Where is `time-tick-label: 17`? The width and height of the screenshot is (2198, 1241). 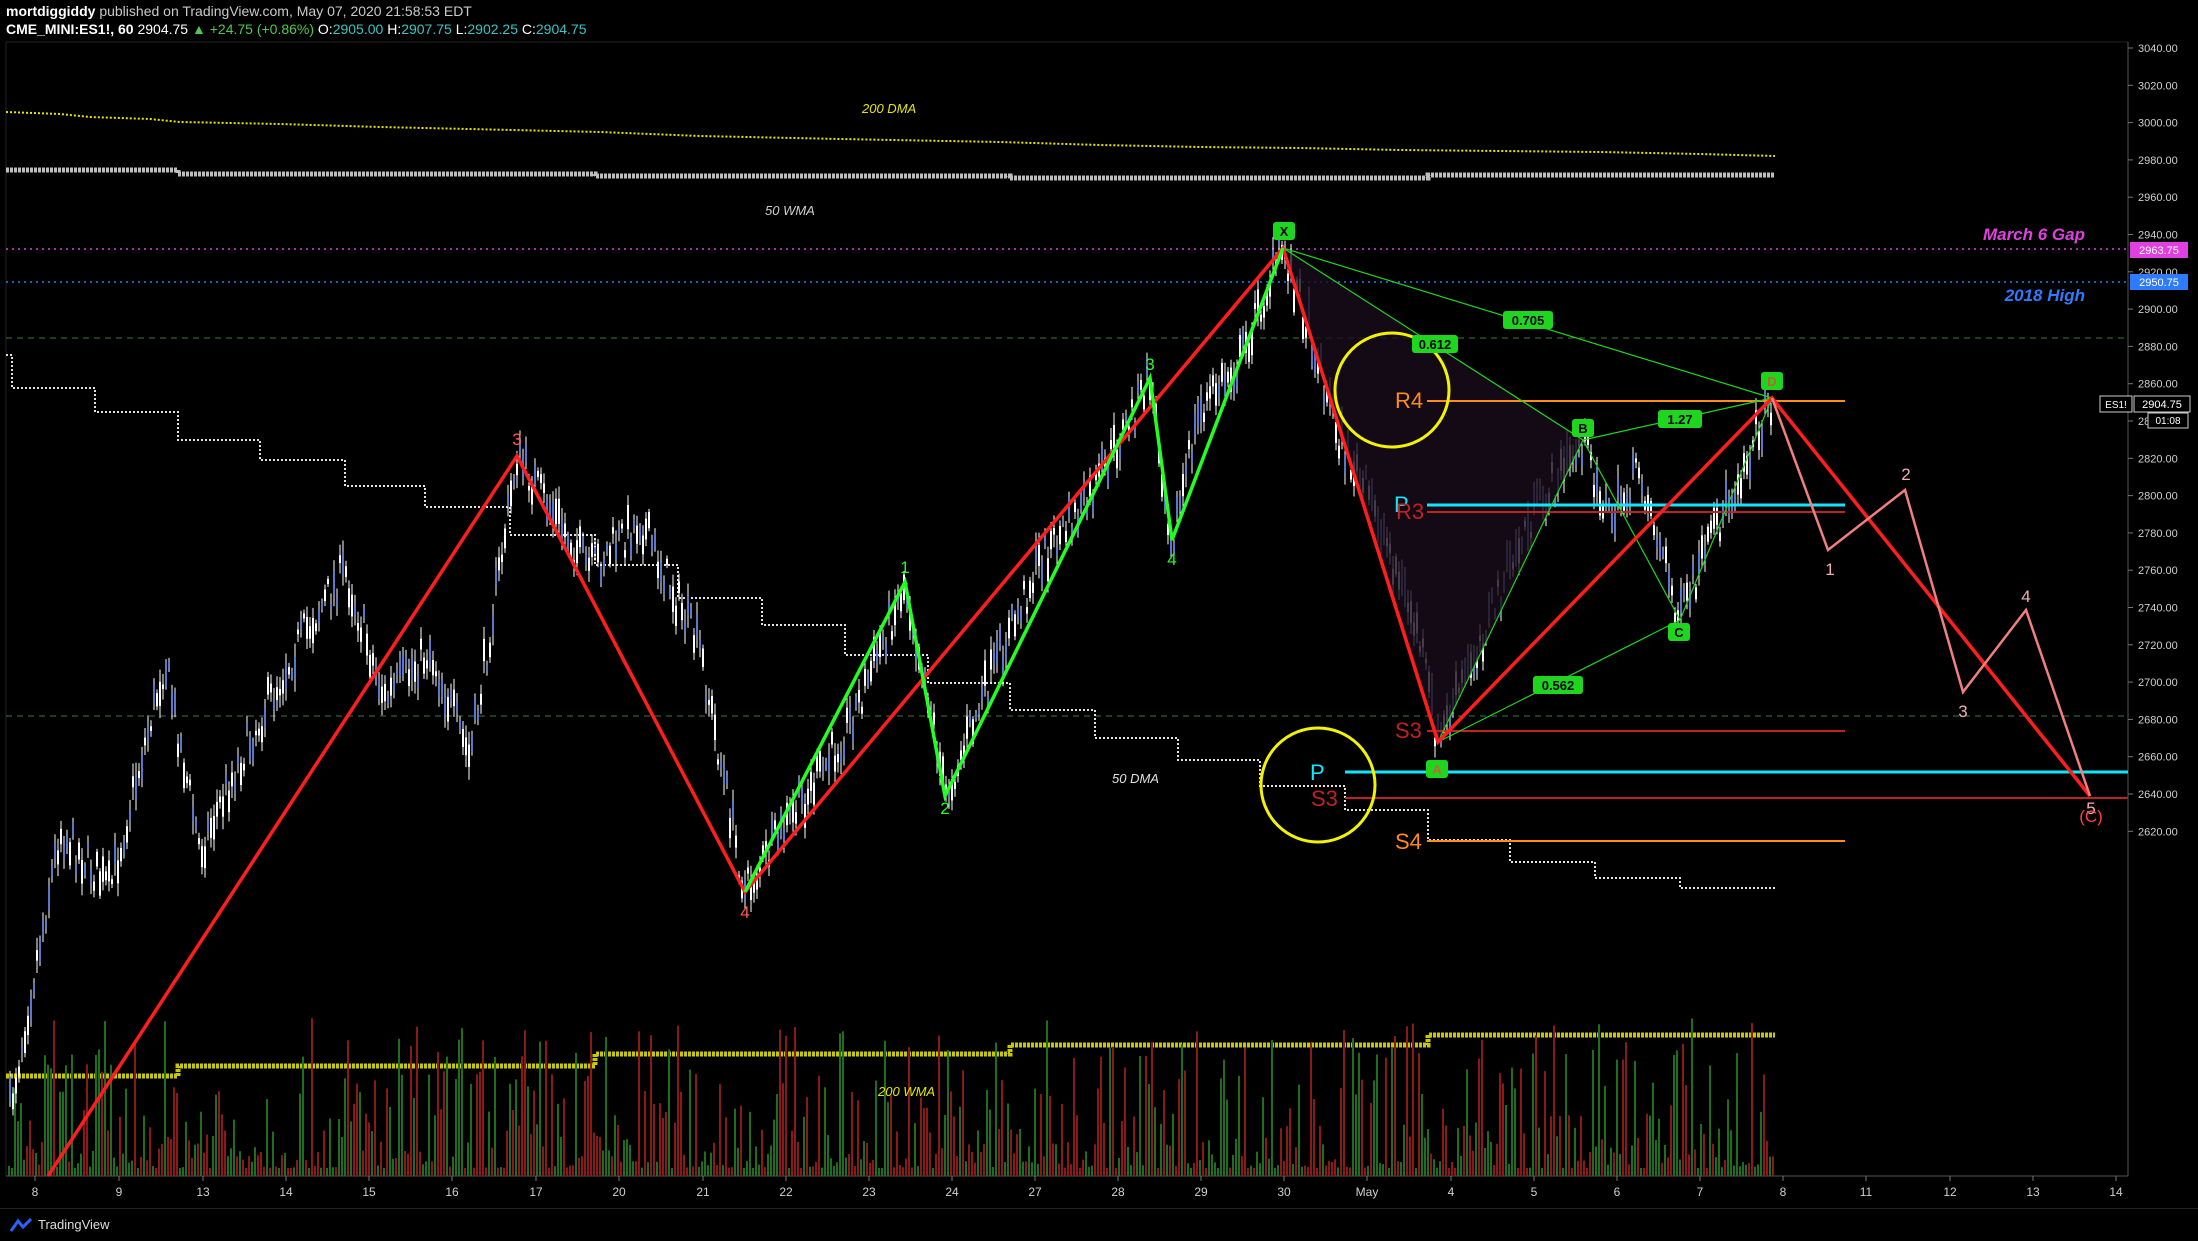 time-tick-label: 17 is located at coordinates (536, 1192).